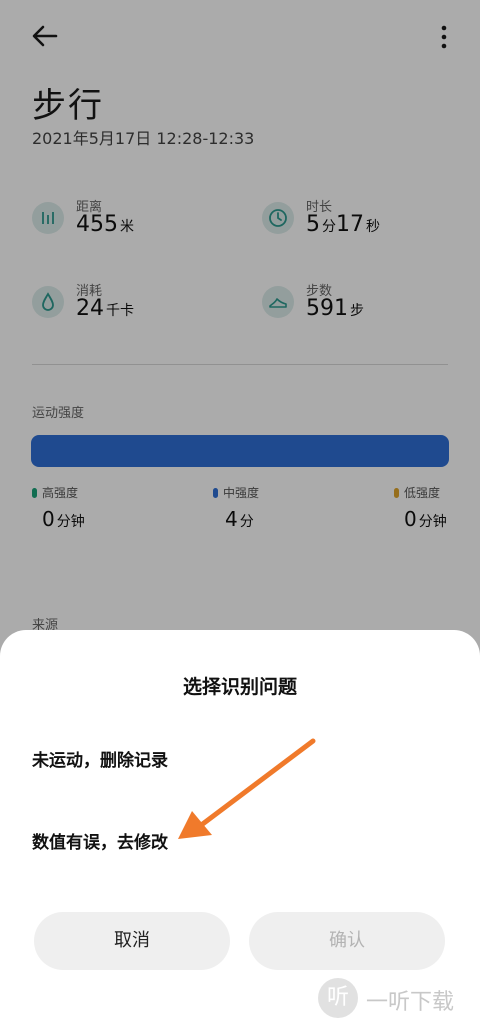 The width and height of the screenshot is (480, 1024). Describe the element at coordinates (247, 788) in the screenshot. I see `annotation-arrow-icon` at that location.